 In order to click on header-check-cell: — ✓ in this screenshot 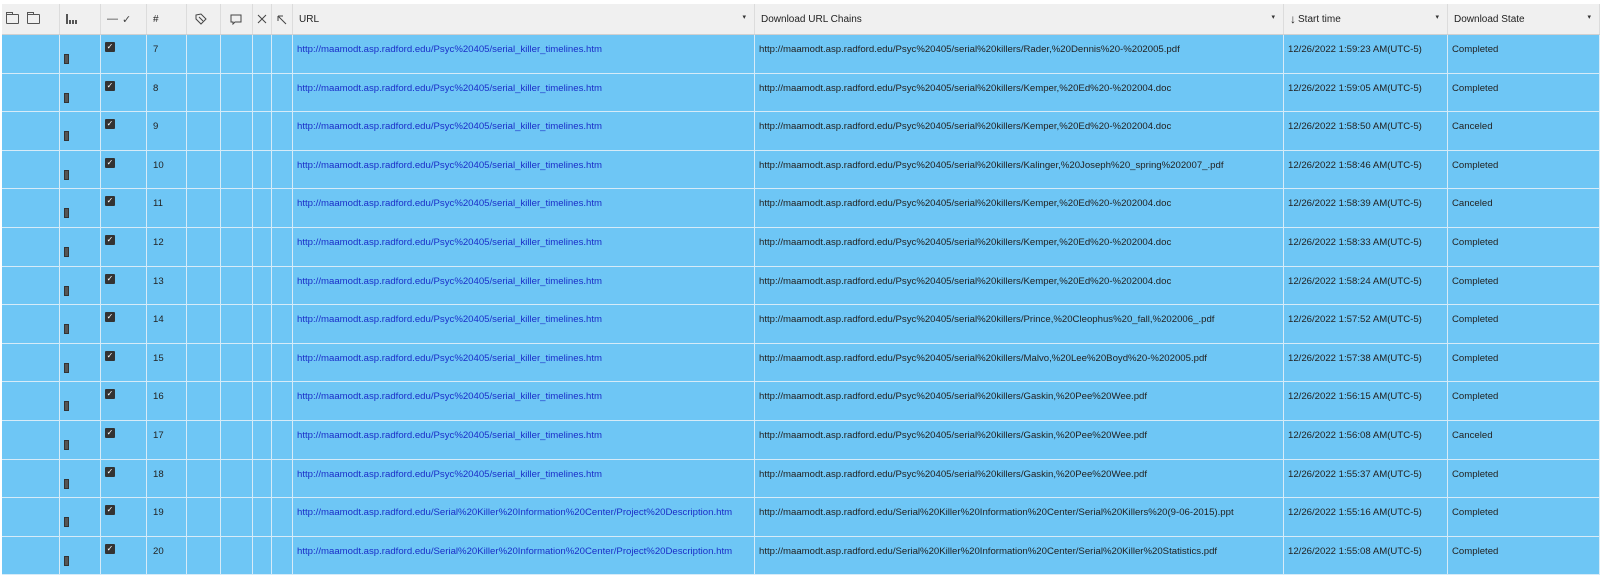, I will do `click(124, 19)`.